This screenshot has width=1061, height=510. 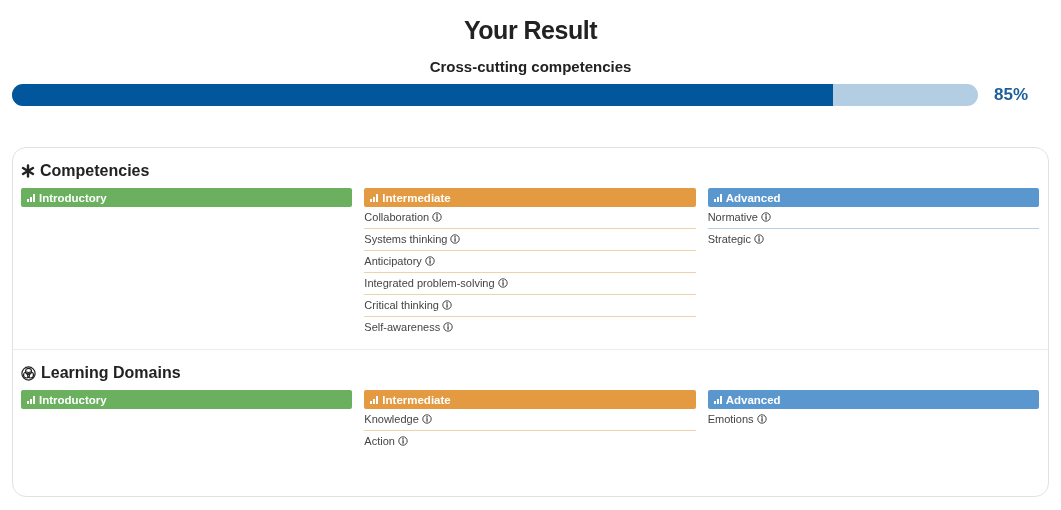 I want to click on competency-label: Strategic, so click(x=729, y=239).